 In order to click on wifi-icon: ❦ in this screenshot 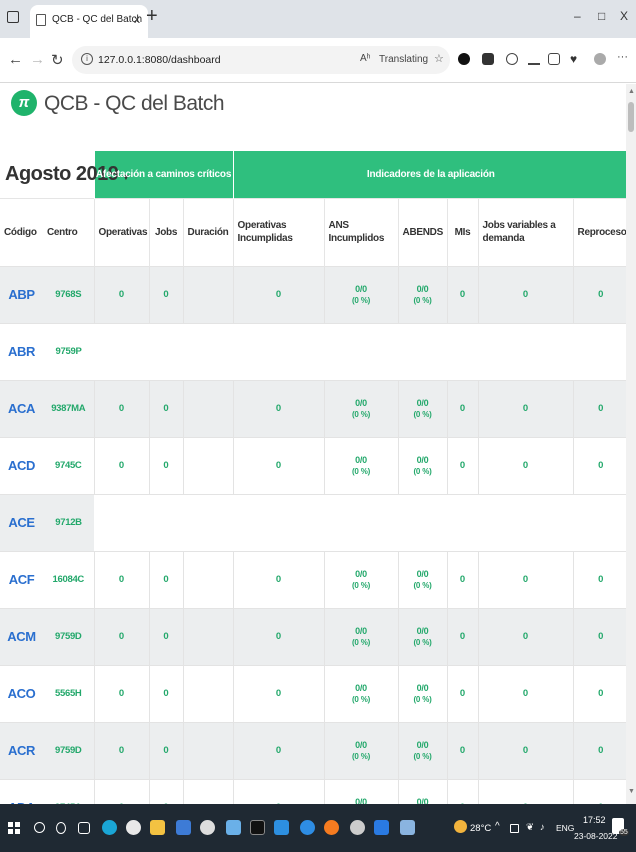, I will do `click(530, 827)`.